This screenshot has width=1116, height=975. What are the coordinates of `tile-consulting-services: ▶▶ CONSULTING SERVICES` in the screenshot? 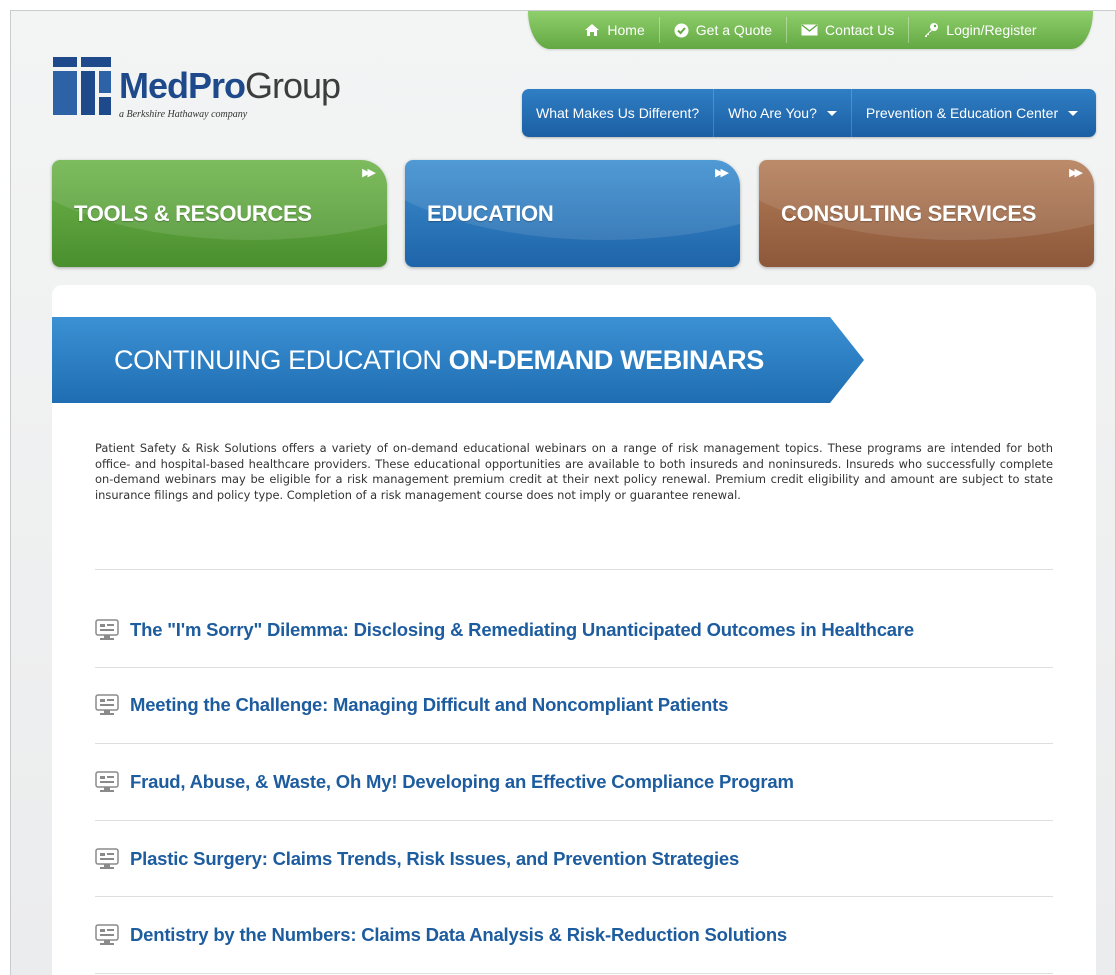 It's located at (926, 213).